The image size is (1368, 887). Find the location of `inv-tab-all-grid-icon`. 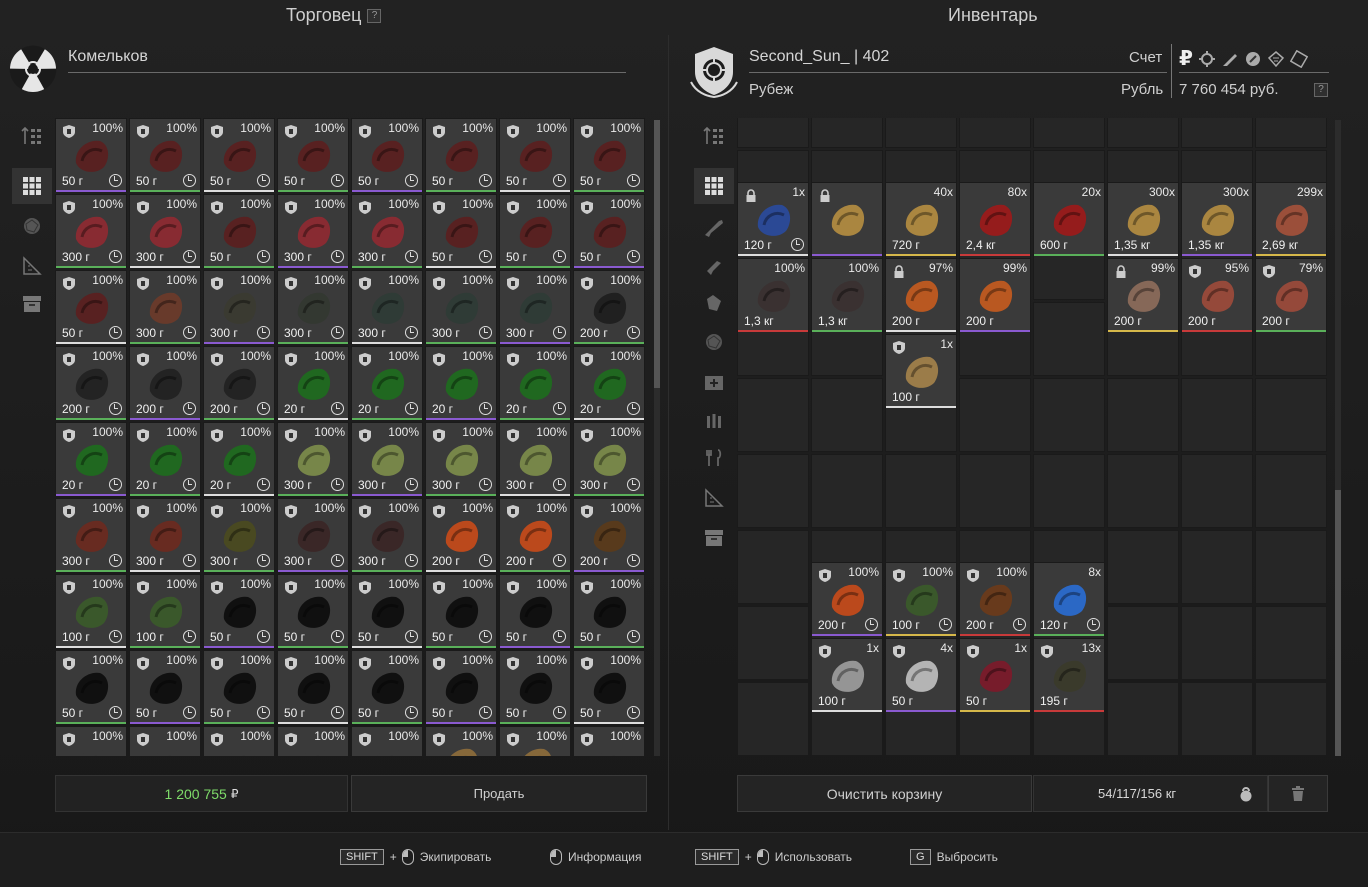

inv-tab-all-grid-icon is located at coordinates (714, 186).